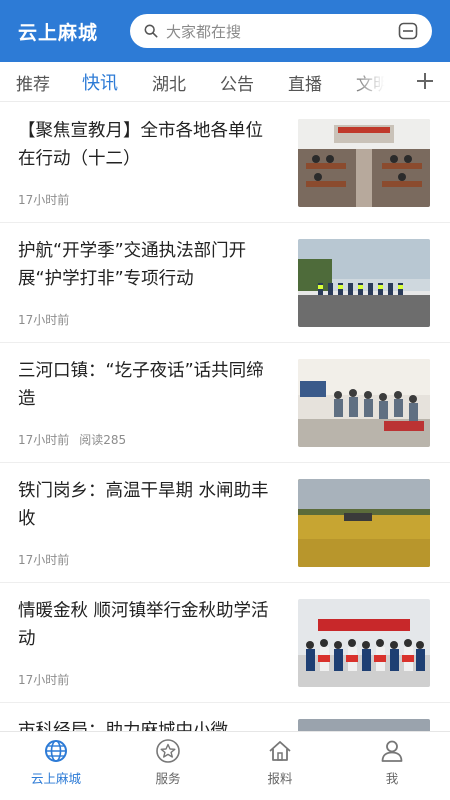  Describe the element at coordinates (143, 505) in the screenshot. I see `news-title: 铁门岗乡：高温干旱期 水闸助丰收` at that location.